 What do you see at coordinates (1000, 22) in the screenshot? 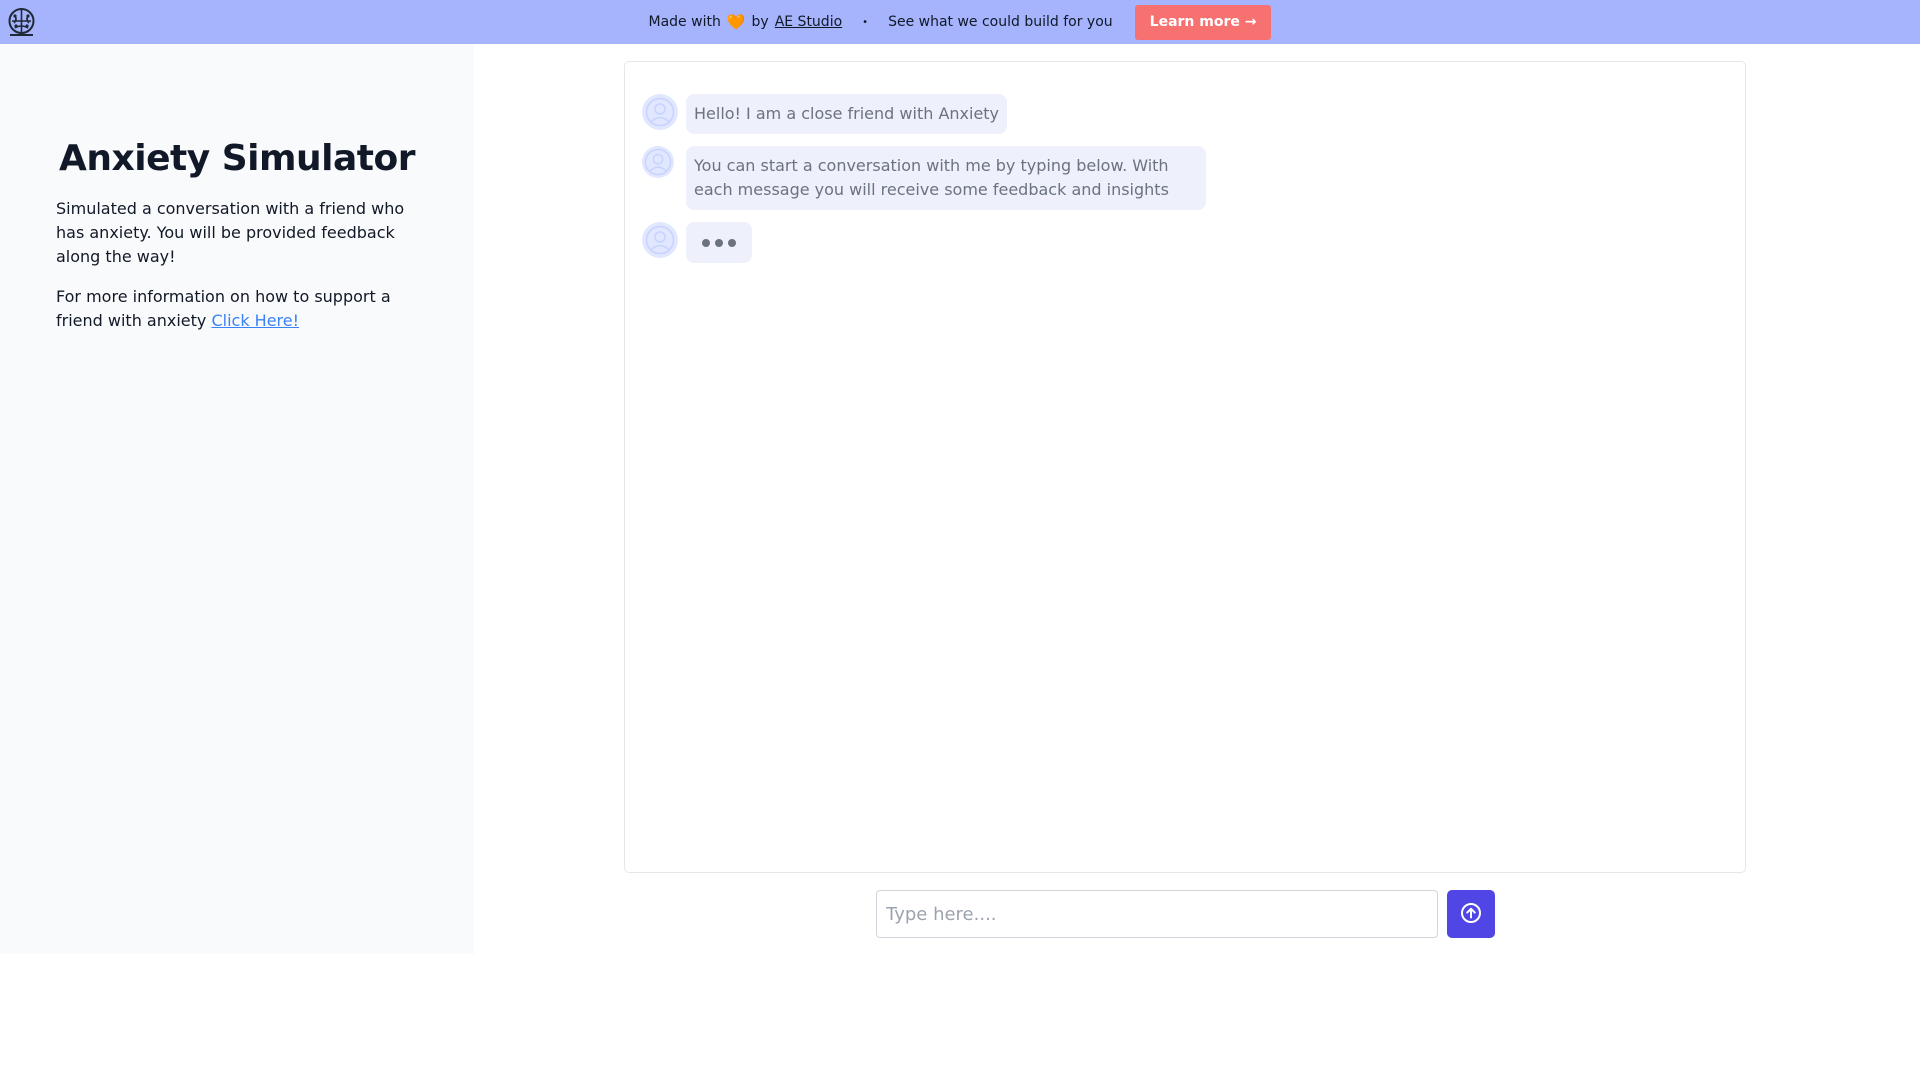
I see `banner-tagline: See what we could build for you` at bounding box center [1000, 22].